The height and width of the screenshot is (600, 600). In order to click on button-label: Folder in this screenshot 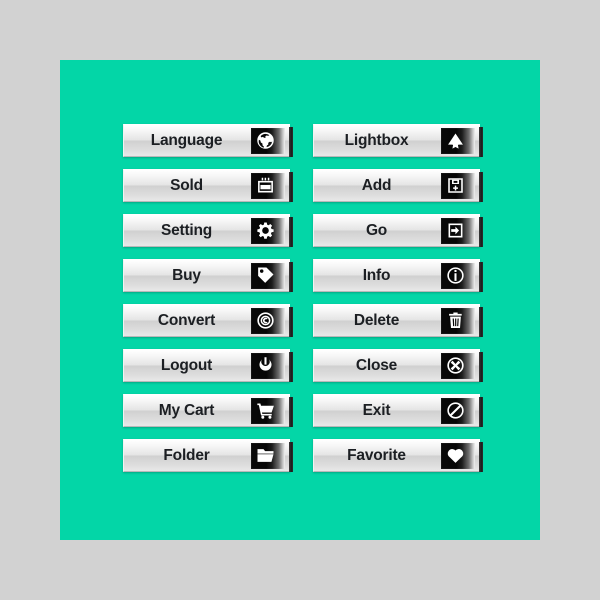, I will do `click(186, 455)`.